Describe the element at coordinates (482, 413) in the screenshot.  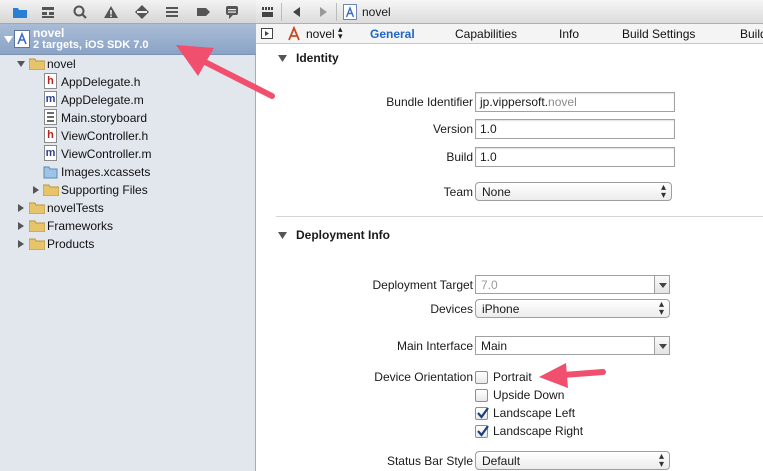
I see `landscape-left-checkbox` at that location.